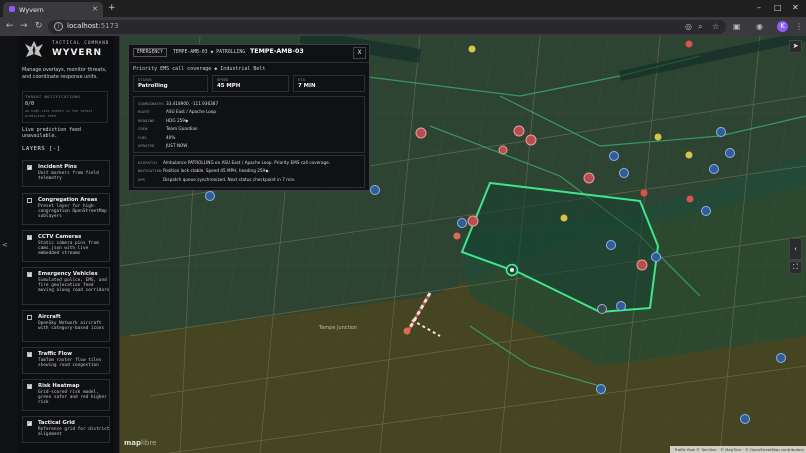 This screenshot has width=806, height=453. What do you see at coordinates (60, 237) in the screenshot?
I see `layer-name: CCTV Cameras` at bounding box center [60, 237].